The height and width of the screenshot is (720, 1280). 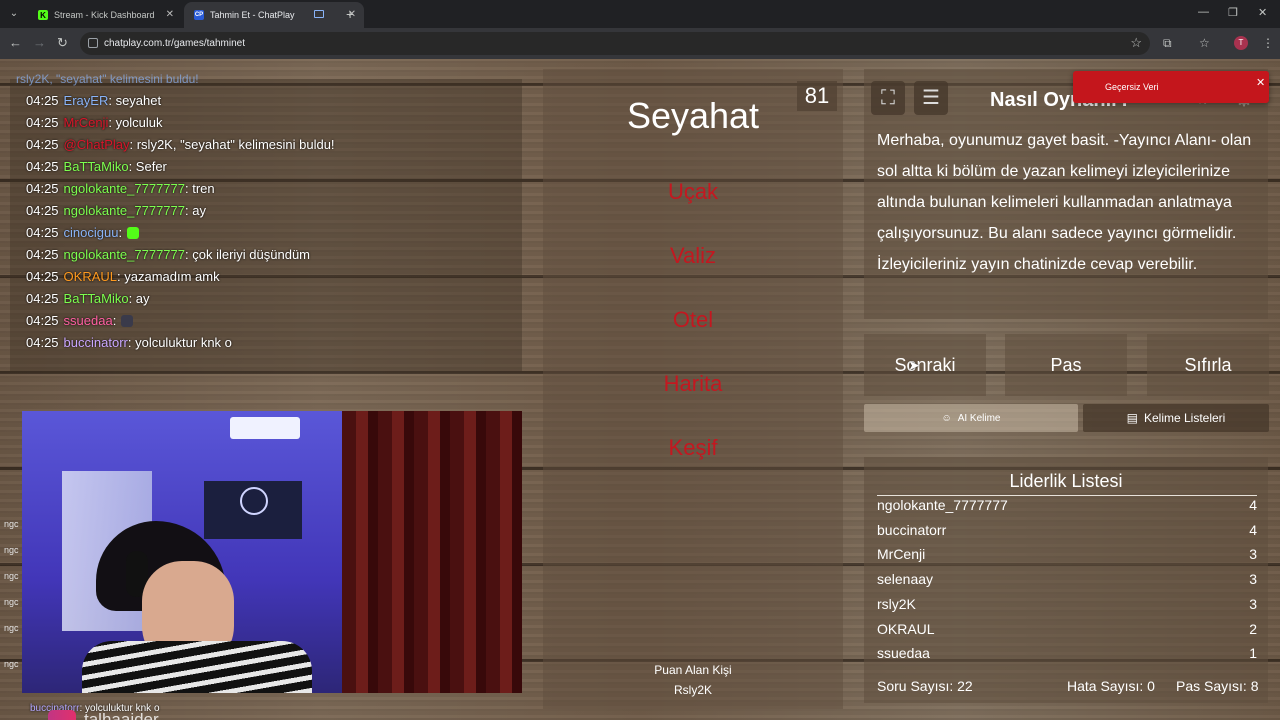 I want to click on chat-message: 04:25 MrCenji: yolculuk, so click(x=94, y=122).